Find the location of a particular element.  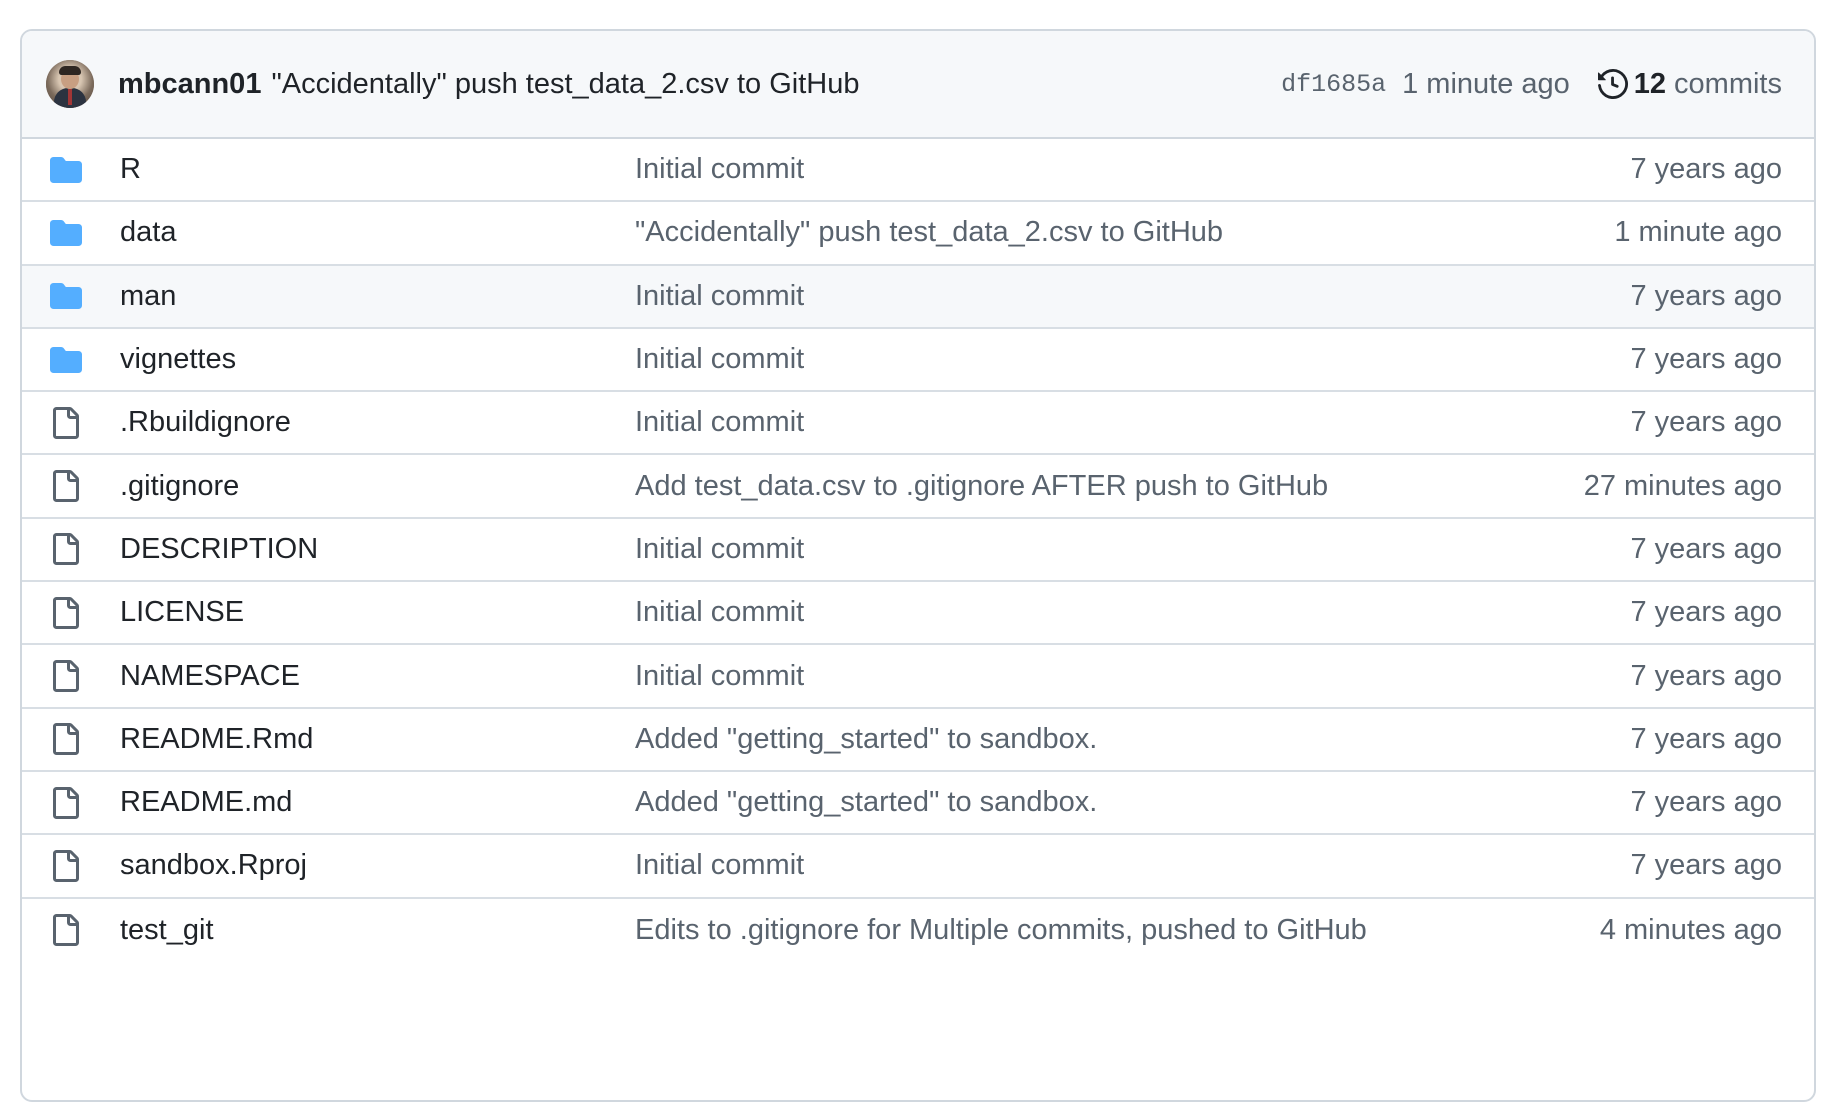

table-row: DESCRIPTION Initial commit 7 years ago is located at coordinates (918, 551).